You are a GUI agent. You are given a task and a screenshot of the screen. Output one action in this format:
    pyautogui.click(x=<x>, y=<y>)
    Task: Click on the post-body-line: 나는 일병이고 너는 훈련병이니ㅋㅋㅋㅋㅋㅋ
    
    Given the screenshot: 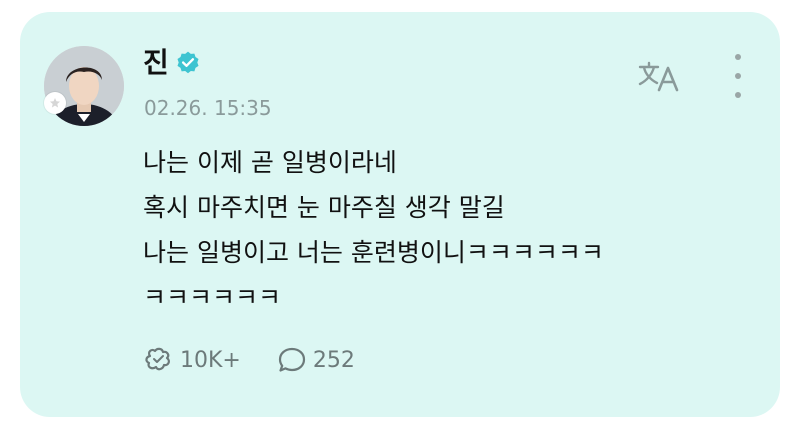 What is the action you would take?
    pyautogui.click(x=373, y=252)
    